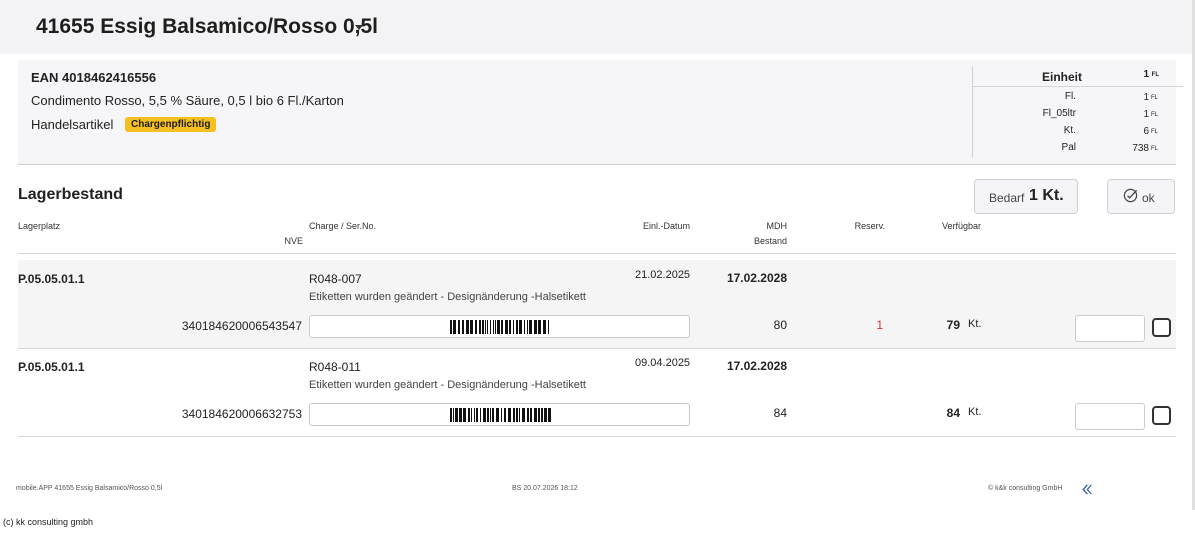 This screenshot has height=535, width=1195. I want to click on reserv-value: 1, so click(879, 325).